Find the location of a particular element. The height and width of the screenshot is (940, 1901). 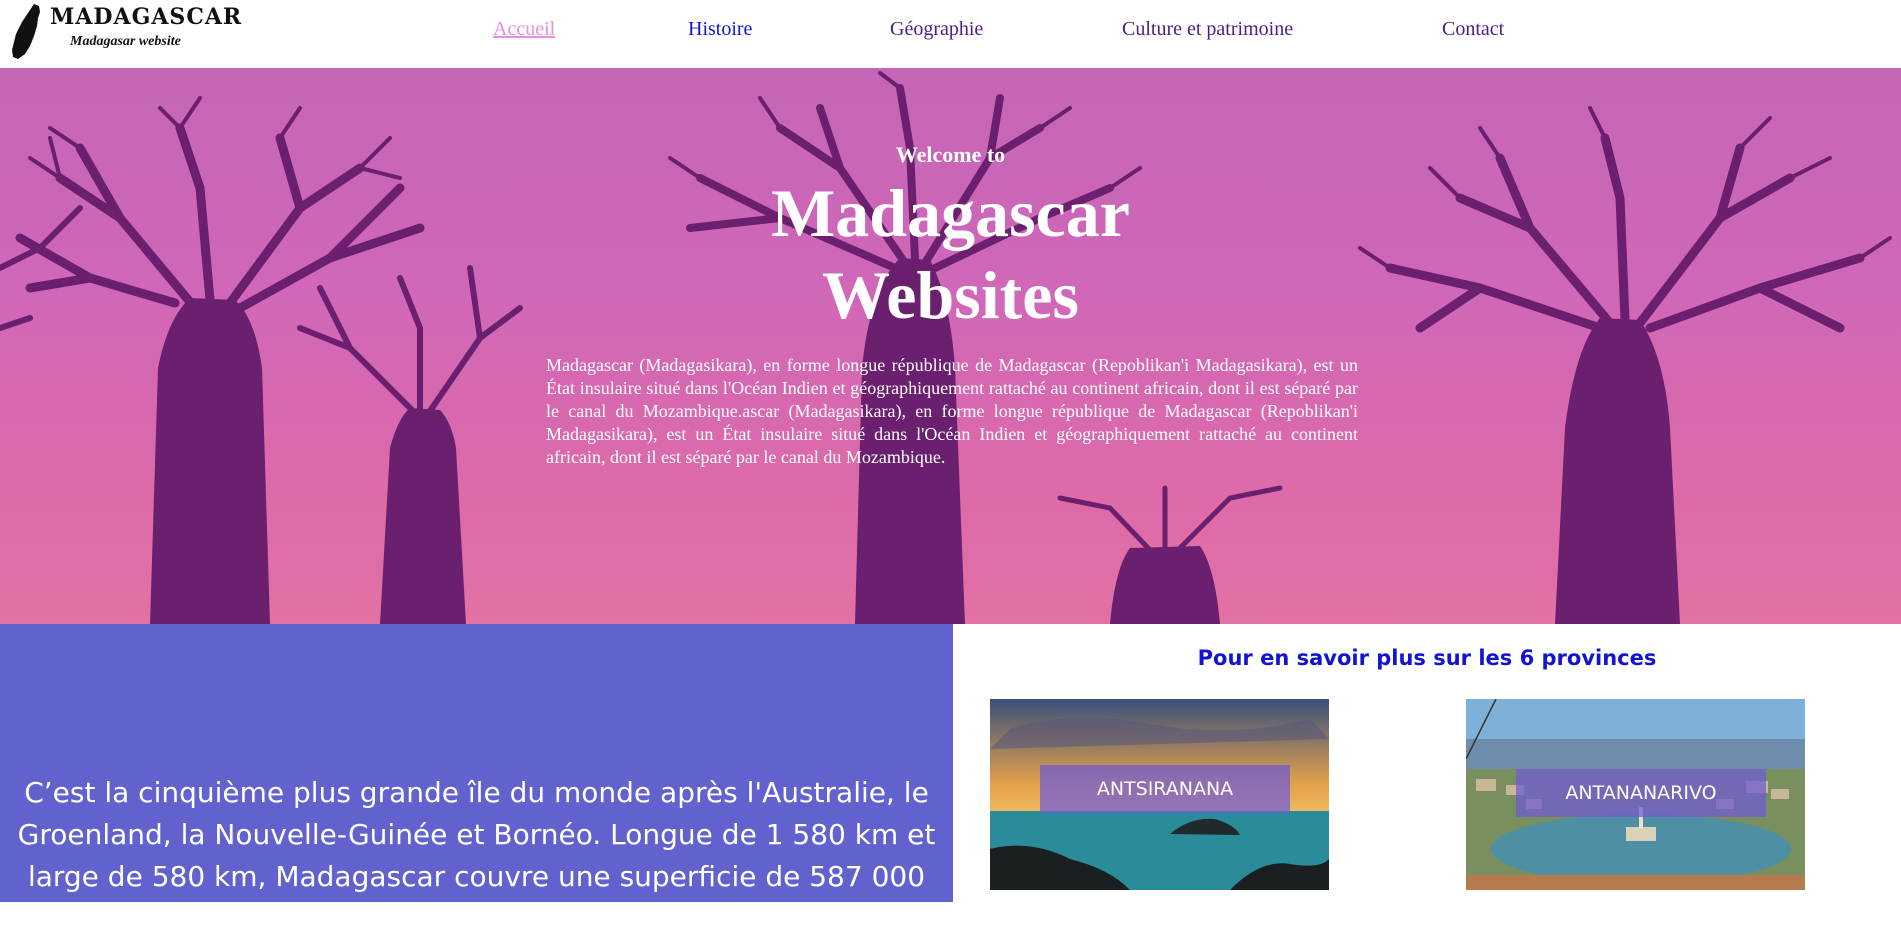

logo-title: MADAGASCAR is located at coordinates (146, 17).